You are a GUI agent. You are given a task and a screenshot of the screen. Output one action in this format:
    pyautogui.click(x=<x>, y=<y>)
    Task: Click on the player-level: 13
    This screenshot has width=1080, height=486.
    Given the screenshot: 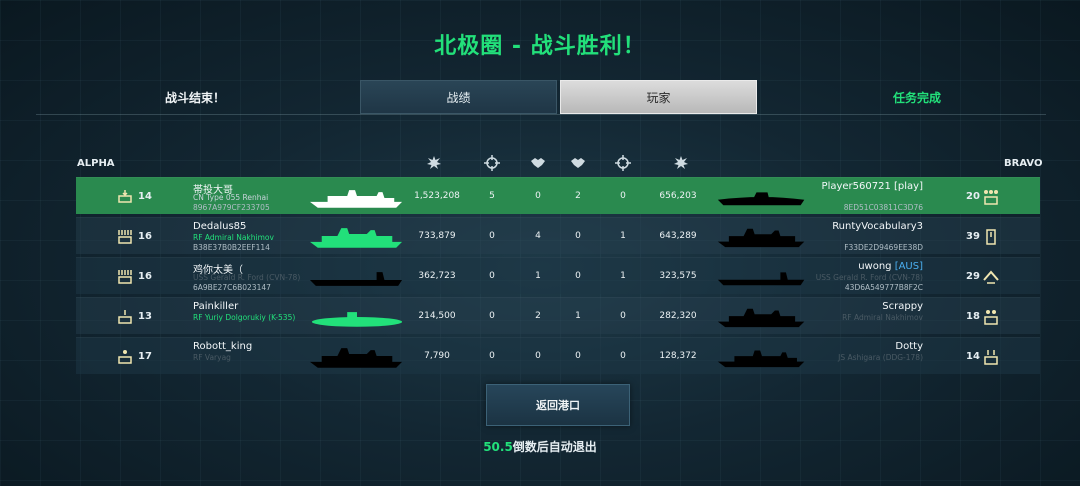 What is the action you would take?
    pyautogui.click(x=145, y=316)
    